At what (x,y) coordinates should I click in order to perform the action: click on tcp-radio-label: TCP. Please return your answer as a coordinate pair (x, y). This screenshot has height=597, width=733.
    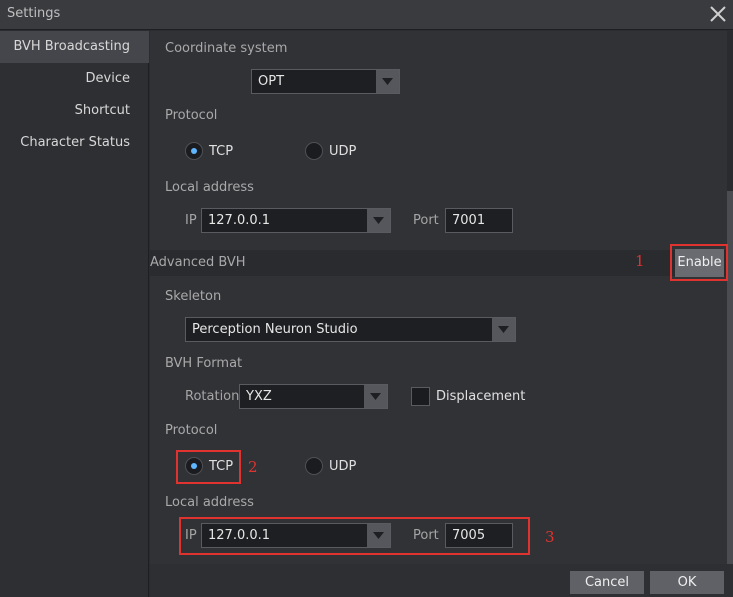
    Looking at the image, I should click on (221, 151).